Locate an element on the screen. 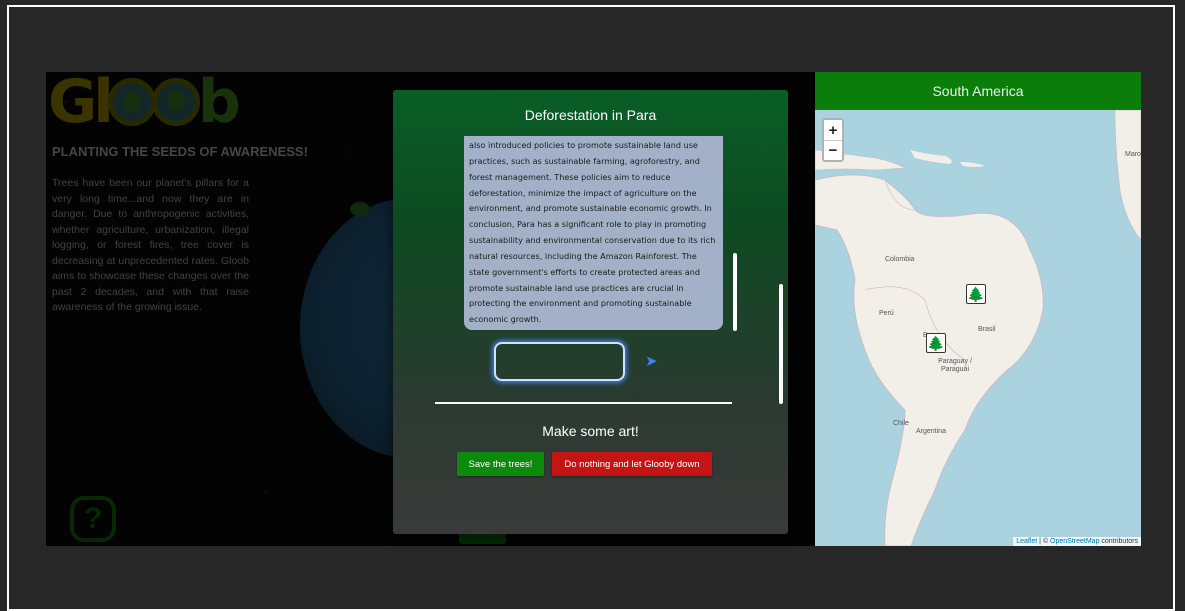 The width and height of the screenshot is (1185, 611). map-label-morocco: Maro is located at coordinates (1133, 154).